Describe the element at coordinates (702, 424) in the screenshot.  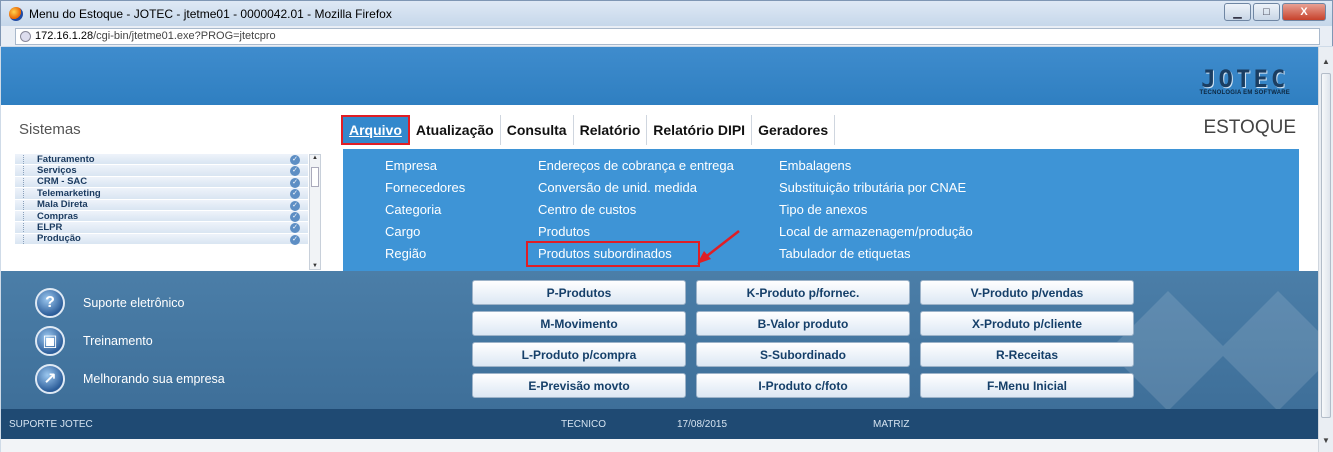
I see `status-date: 17/08/2015` at that location.